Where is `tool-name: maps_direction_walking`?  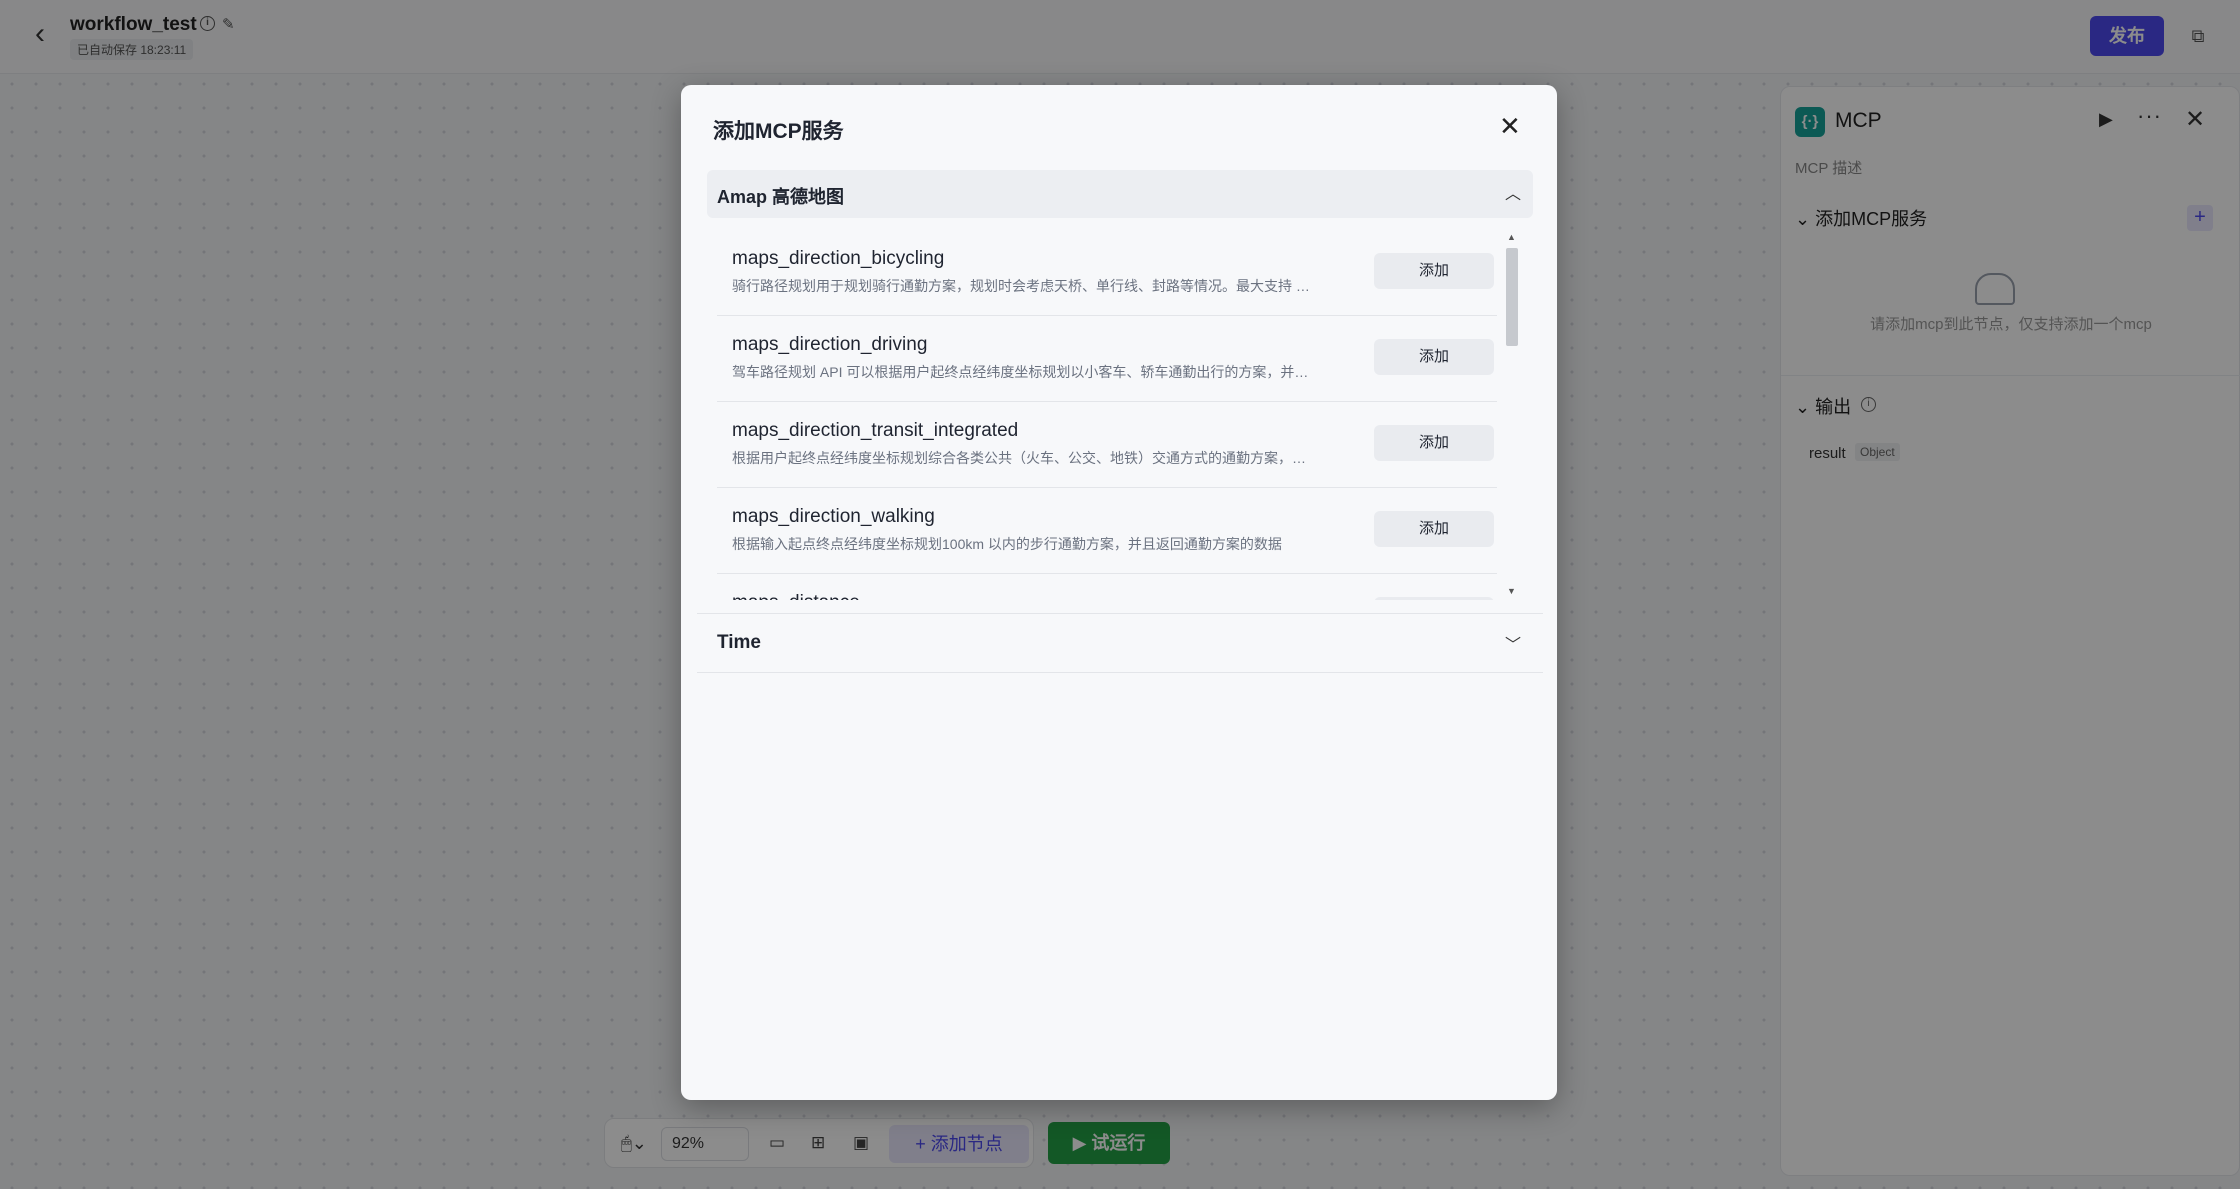
tool-name: maps_direction_walking is located at coordinates (833, 516).